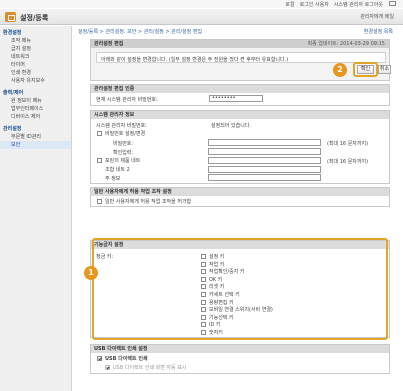  What do you see at coordinates (231, 126) in the screenshot?
I see `admin-pin-status: 설정되어 있습니다.` at bounding box center [231, 126].